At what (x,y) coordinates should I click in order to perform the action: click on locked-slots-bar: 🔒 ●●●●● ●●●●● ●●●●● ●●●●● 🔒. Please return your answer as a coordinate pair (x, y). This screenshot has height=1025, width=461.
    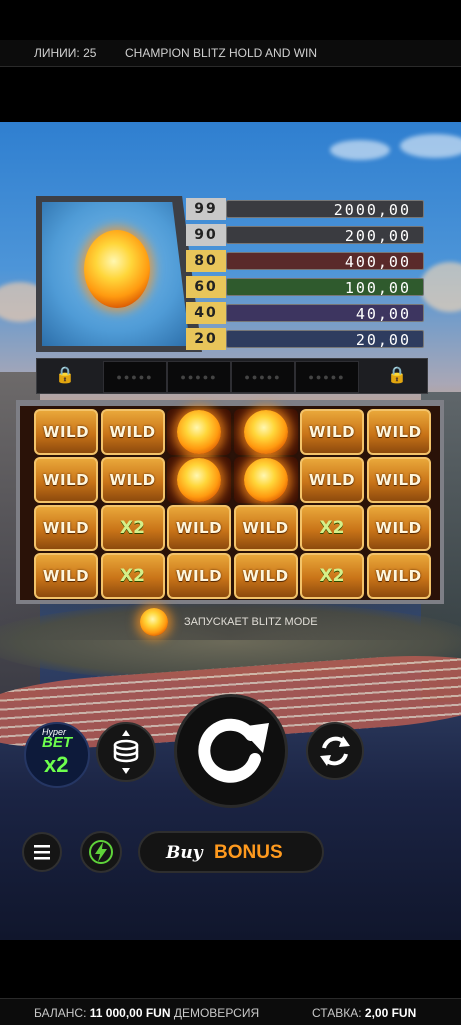
    Looking at the image, I should click on (232, 376).